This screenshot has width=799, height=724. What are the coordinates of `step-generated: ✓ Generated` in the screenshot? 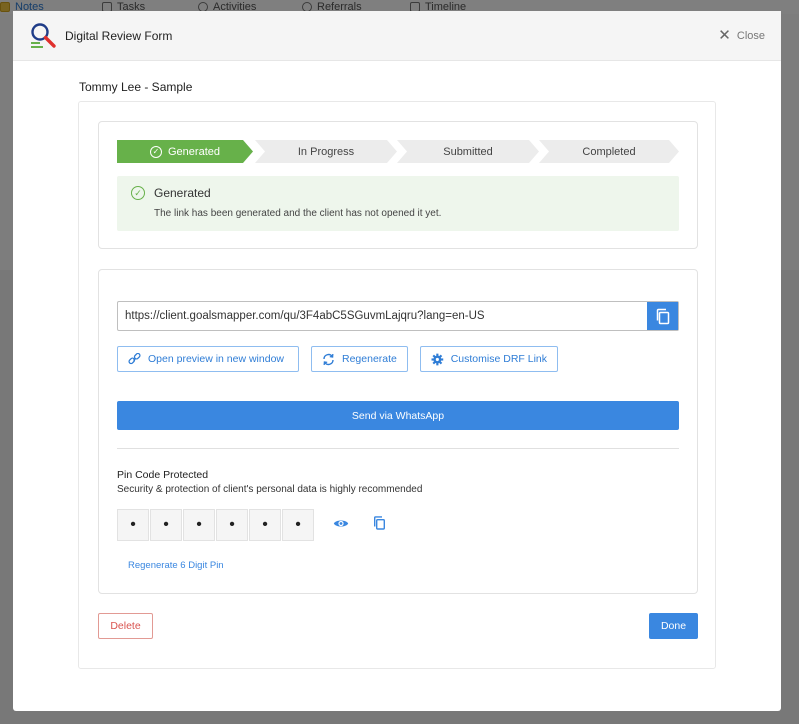 It's located at (185, 151).